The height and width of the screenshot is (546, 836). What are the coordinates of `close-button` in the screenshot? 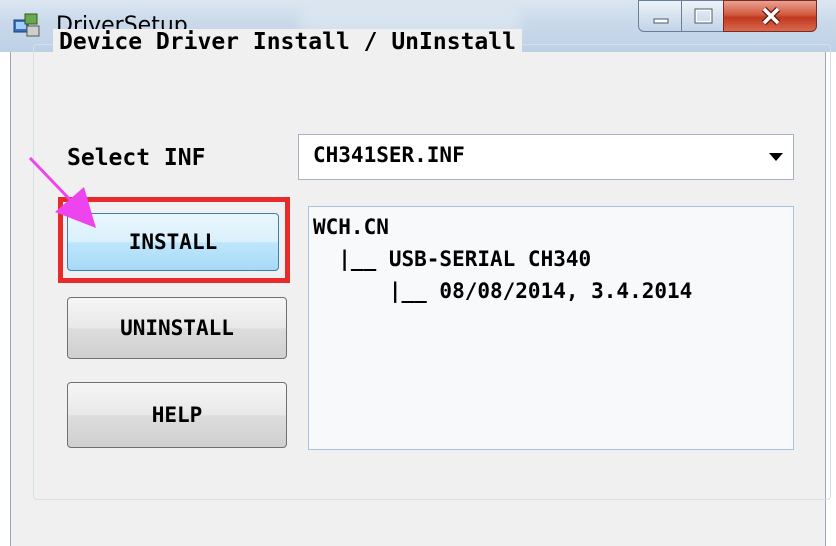 It's located at (770, 16).